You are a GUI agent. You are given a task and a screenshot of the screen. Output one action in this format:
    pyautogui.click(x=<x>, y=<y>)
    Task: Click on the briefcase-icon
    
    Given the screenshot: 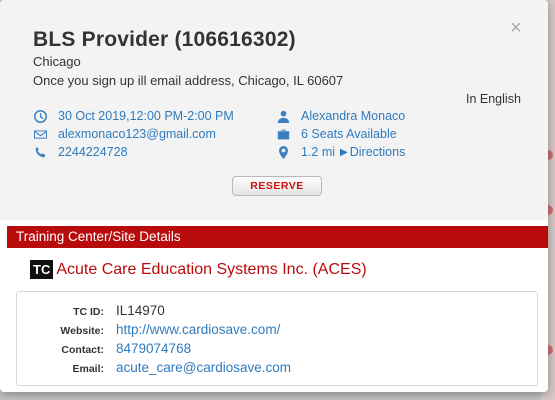 What is the action you would take?
    pyautogui.click(x=283, y=134)
    